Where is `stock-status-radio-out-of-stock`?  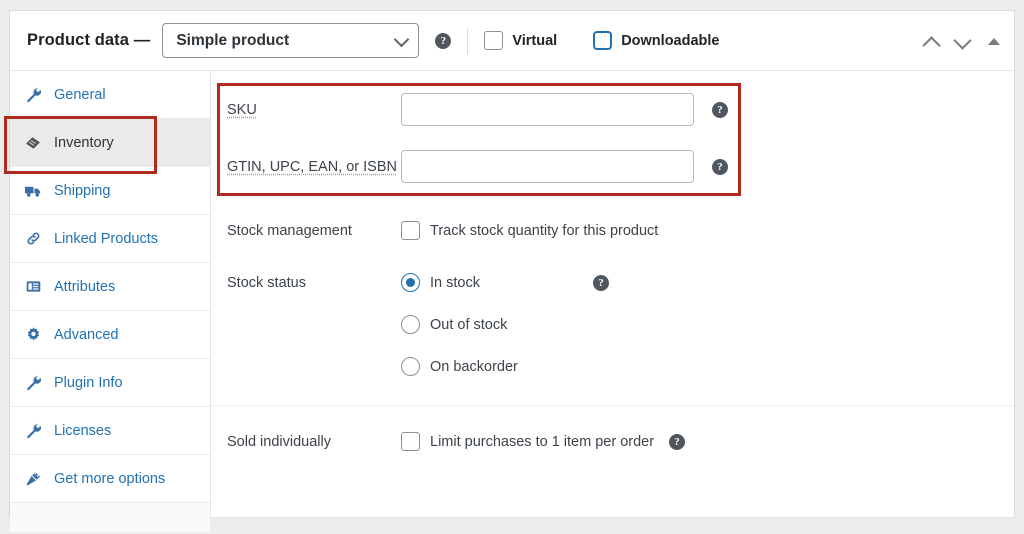
stock-status-radio-out-of-stock is located at coordinates (410, 324).